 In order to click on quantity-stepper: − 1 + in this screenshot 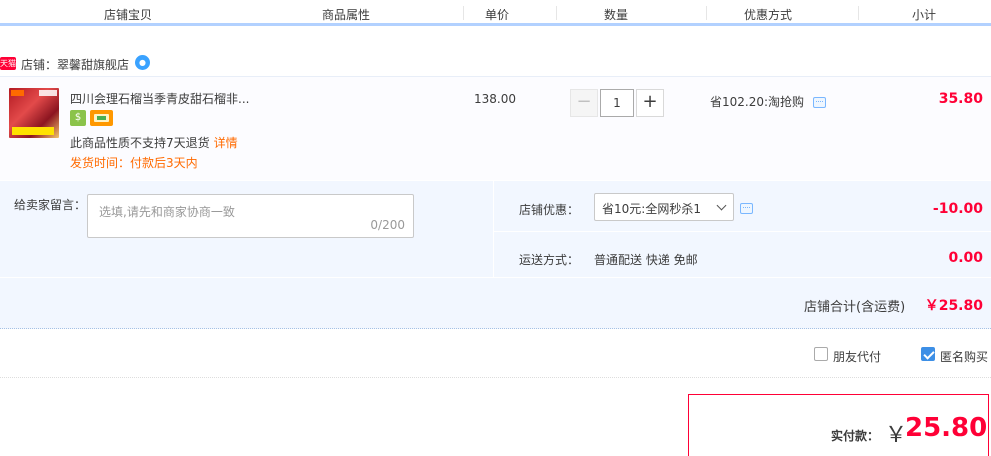, I will do `click(617, 103)`.